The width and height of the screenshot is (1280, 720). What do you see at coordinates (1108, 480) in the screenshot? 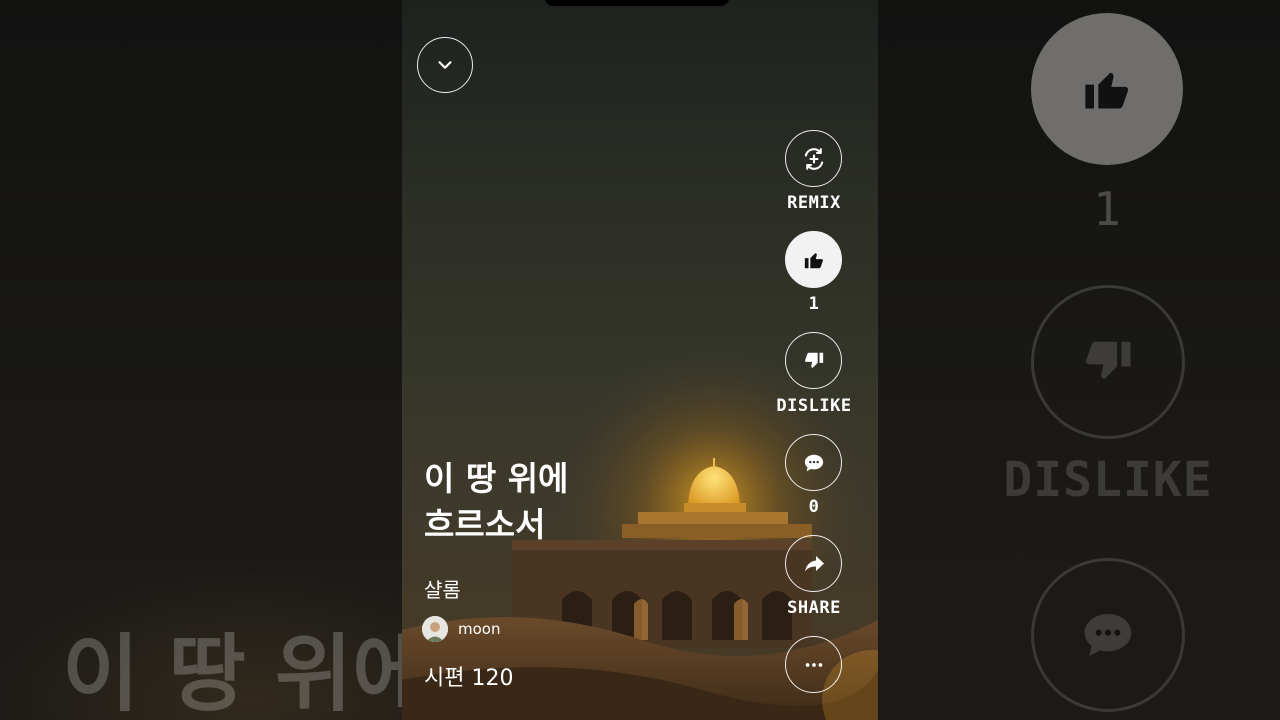
I see `backdrop-dislike-label: DISLIKE` at bounding box center [1108, 480].